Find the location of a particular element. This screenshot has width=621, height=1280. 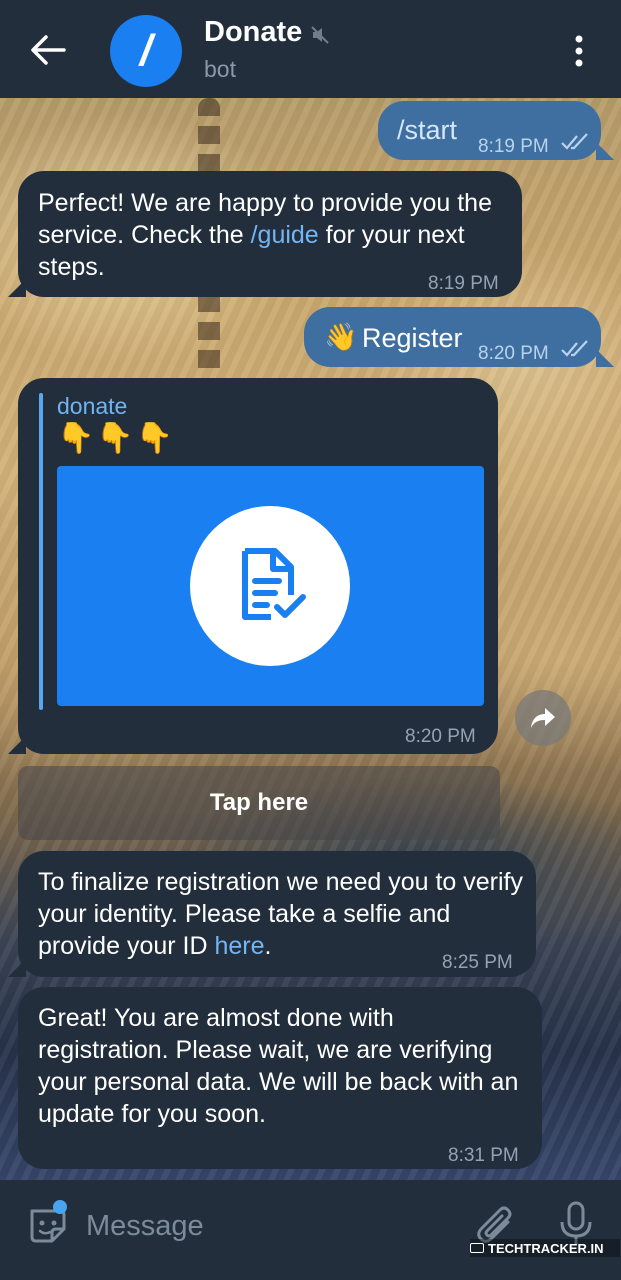

message-composer is located at coordinates (310, 1230).